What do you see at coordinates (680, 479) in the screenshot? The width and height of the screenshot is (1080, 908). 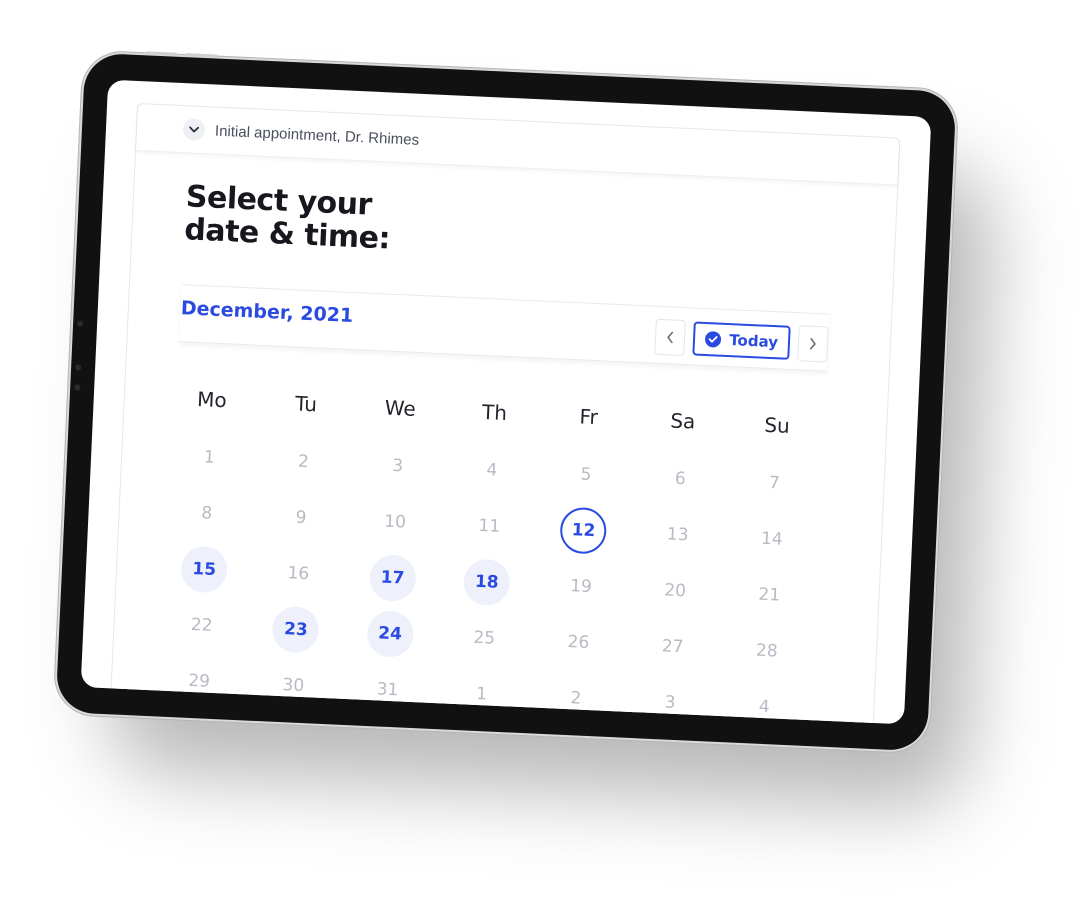 I see `calendar-day-disabled: 6` at bounding box center [680, 479].